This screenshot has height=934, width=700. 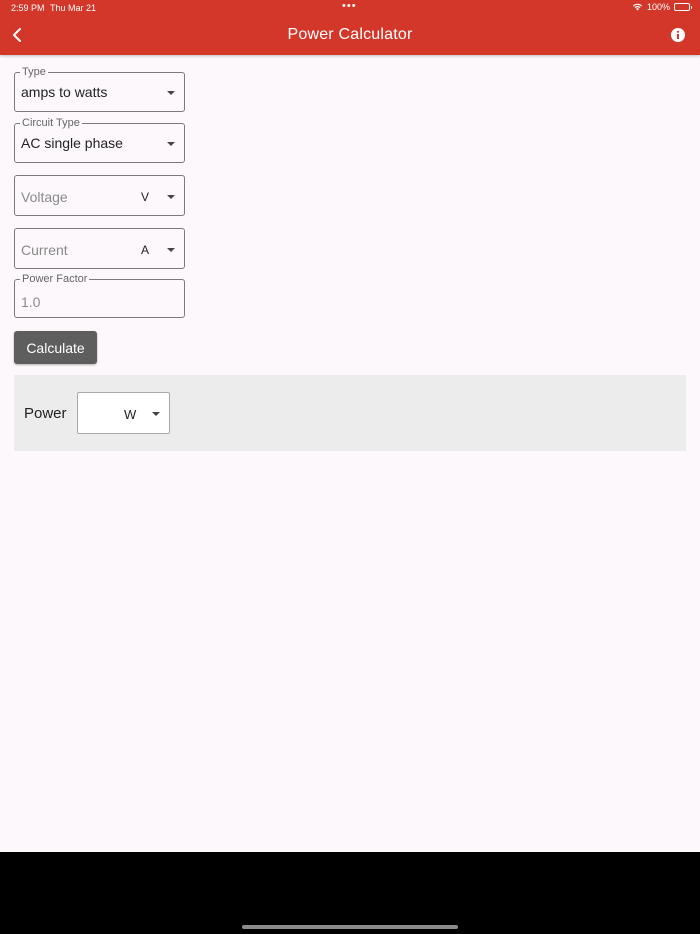 I want to click on multitasking-dots: •••, so click(x=349, y=6).